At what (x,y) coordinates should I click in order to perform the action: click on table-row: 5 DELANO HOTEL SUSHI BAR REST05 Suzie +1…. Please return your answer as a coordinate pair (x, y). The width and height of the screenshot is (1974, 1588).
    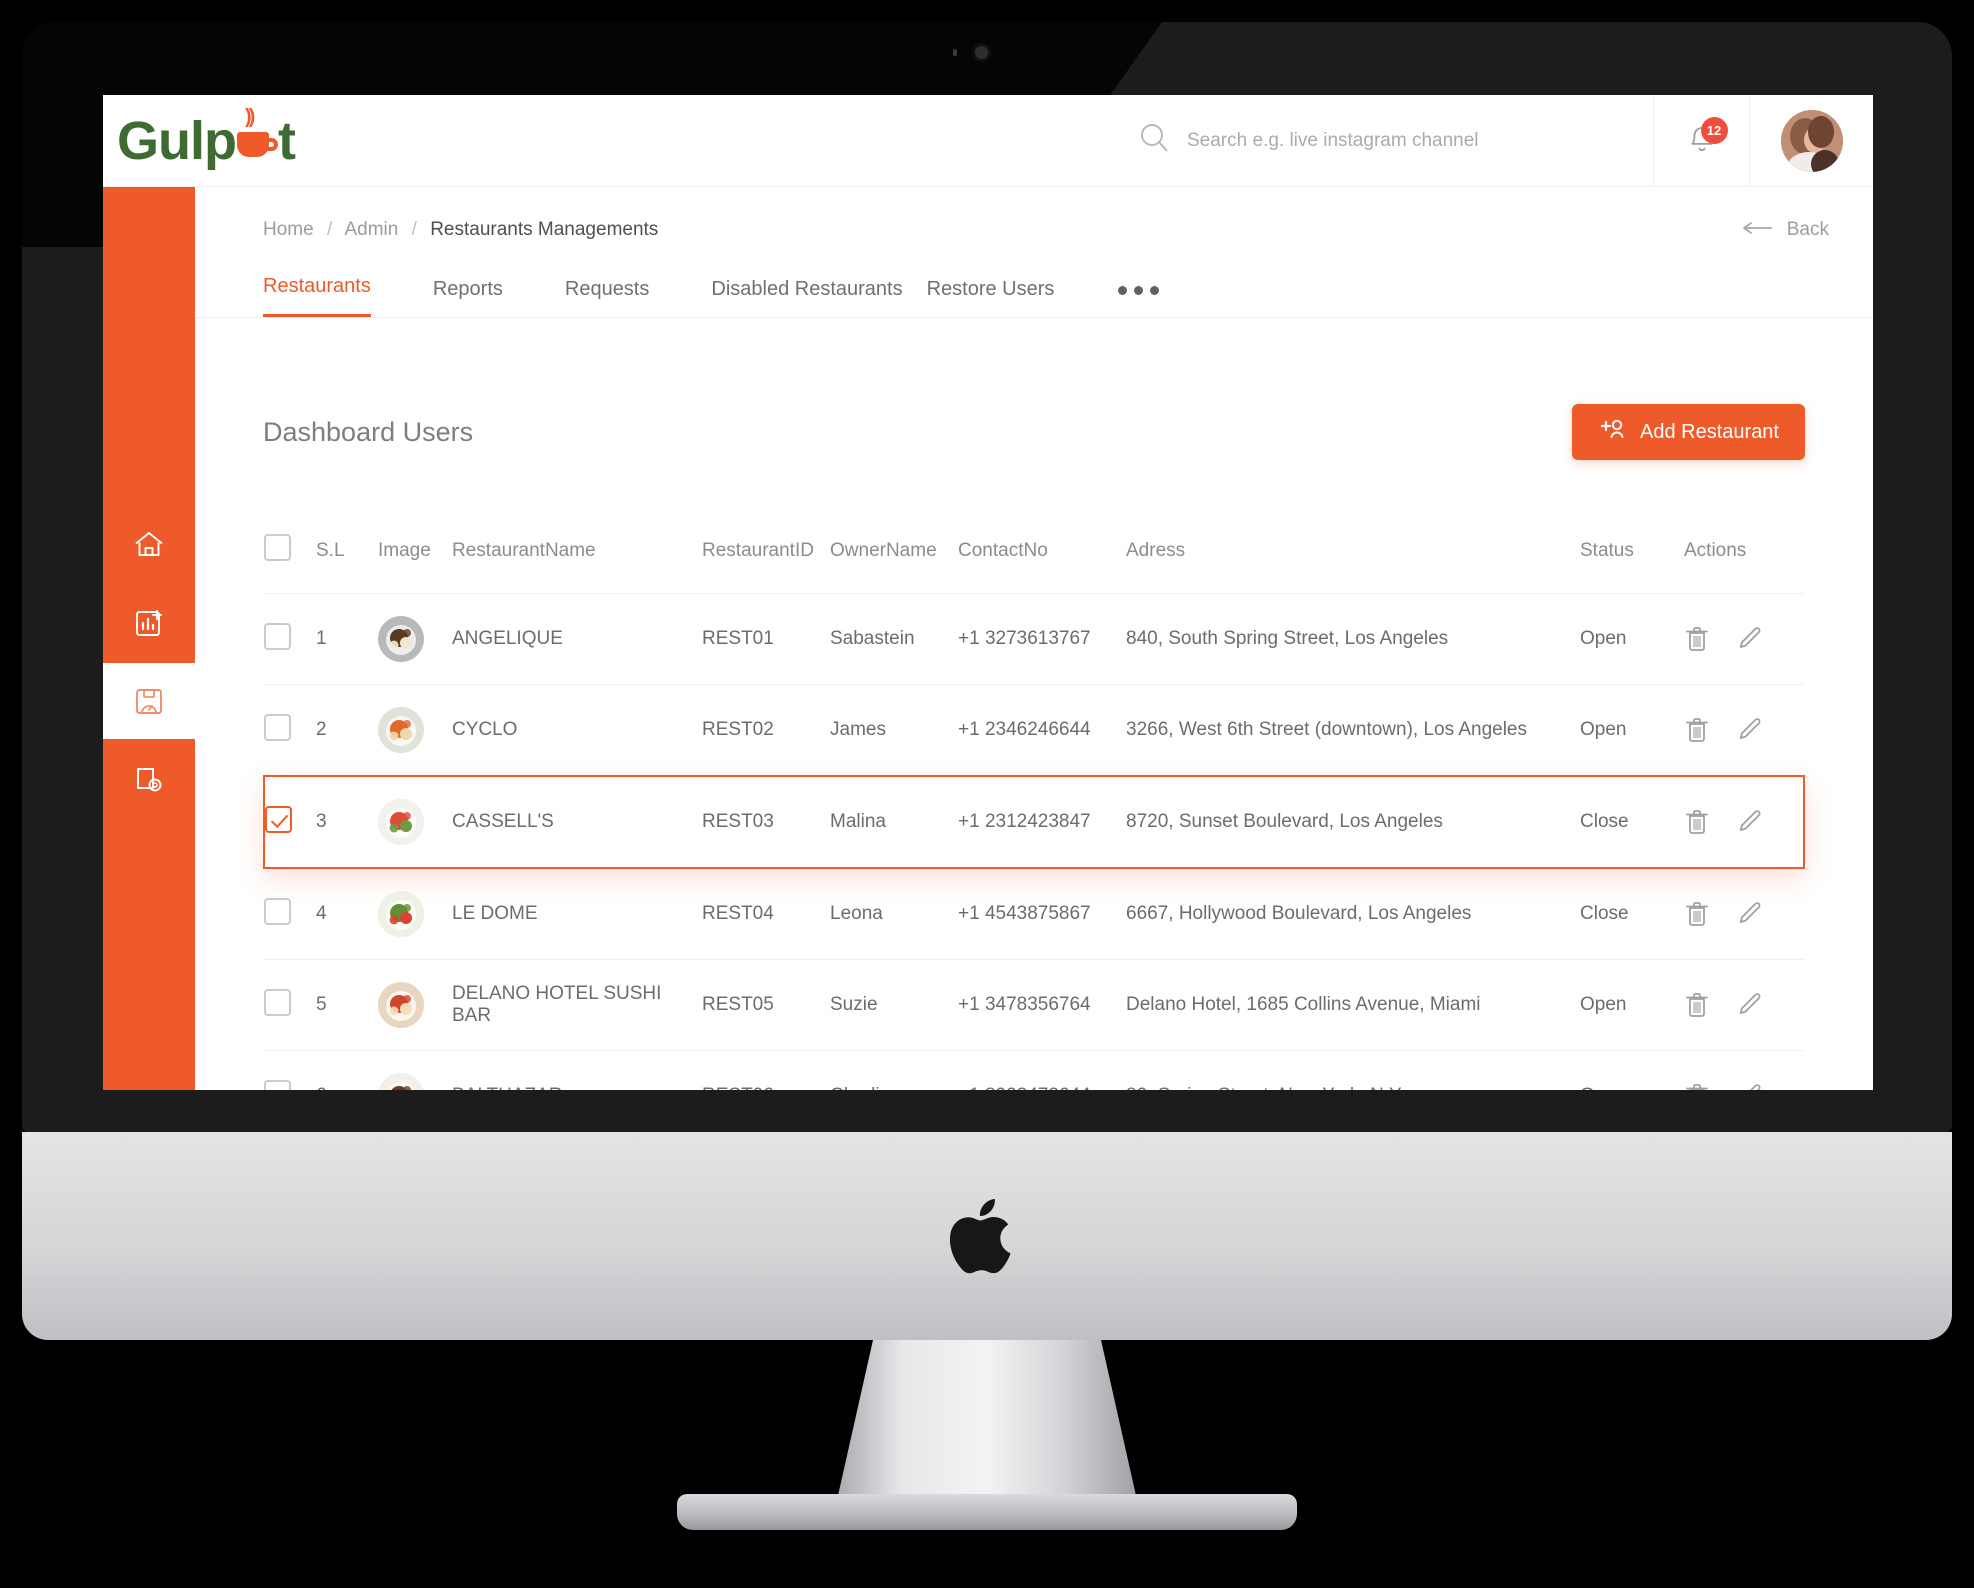
    Looking at the image, I should click on (1034, 1005).